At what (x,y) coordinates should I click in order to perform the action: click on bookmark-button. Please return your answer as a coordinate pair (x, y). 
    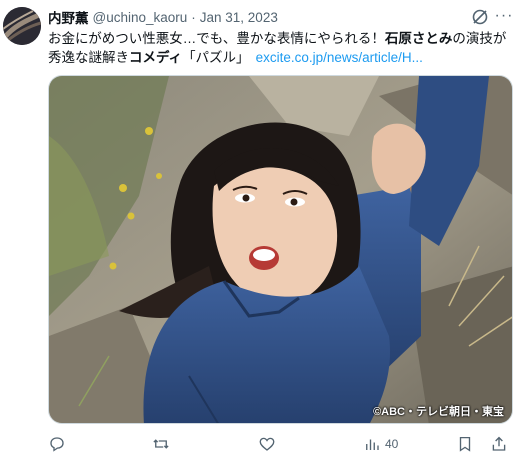
    Looking at the image, I should click on (465, 444).